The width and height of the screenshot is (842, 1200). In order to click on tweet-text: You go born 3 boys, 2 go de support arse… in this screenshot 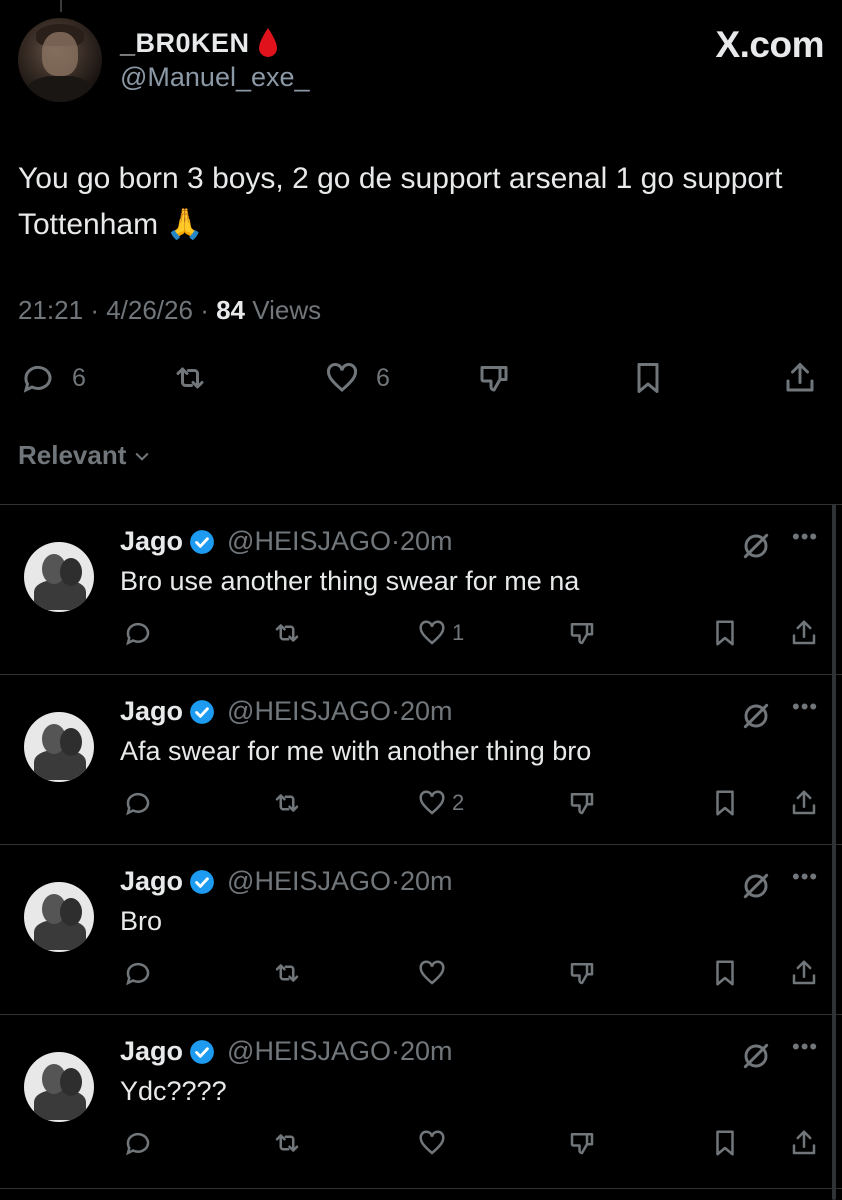, I will do `click(400, 201)`.